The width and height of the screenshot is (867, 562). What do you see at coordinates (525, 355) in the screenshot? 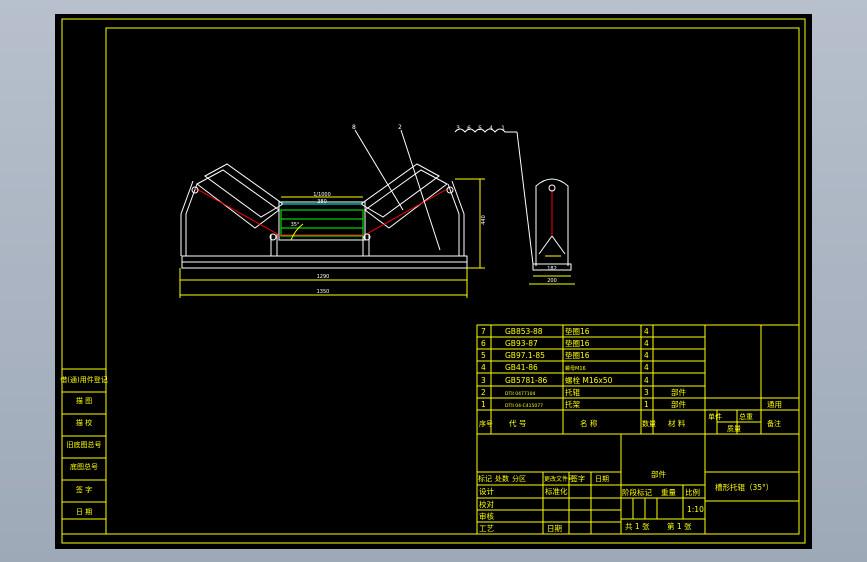
I see `bom-code: GB97.1-85` at bounding box center [525, 355].